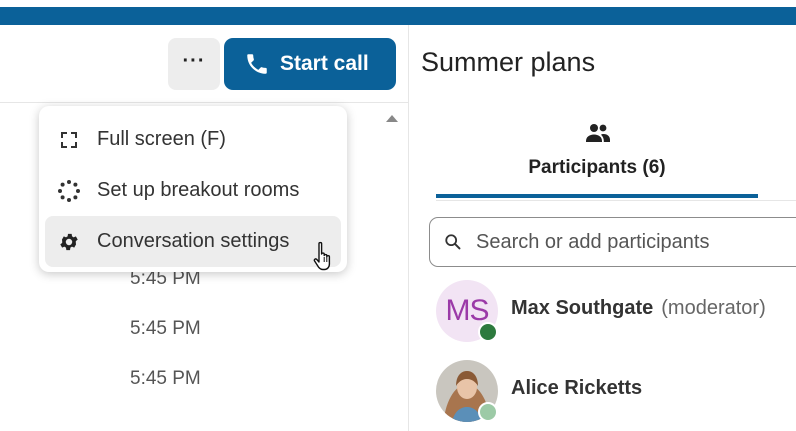 Image resolution: width=796 pixels, height=431 pixels. I want to click on avatar, so click(467, 391).